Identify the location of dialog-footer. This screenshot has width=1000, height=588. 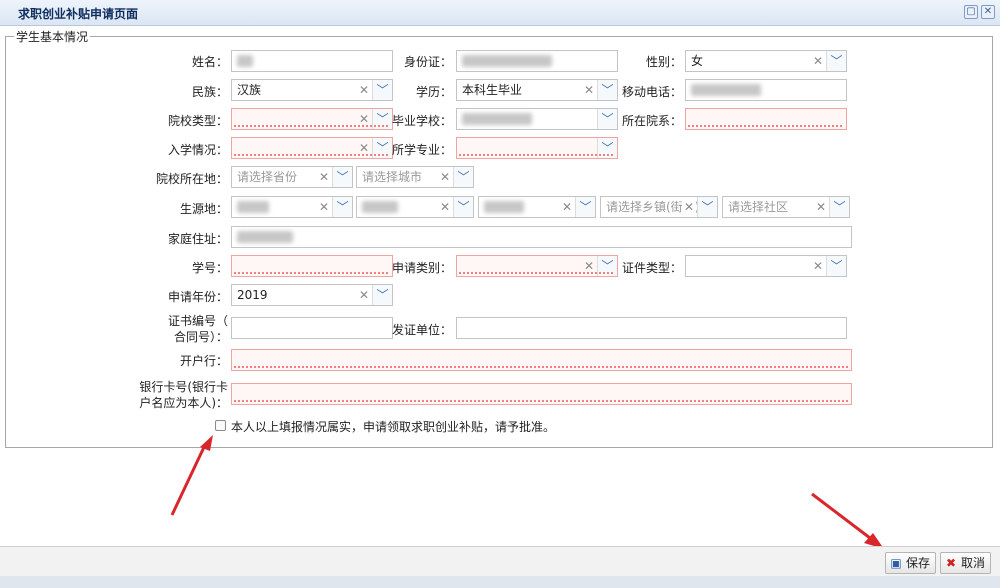
(500, 561).